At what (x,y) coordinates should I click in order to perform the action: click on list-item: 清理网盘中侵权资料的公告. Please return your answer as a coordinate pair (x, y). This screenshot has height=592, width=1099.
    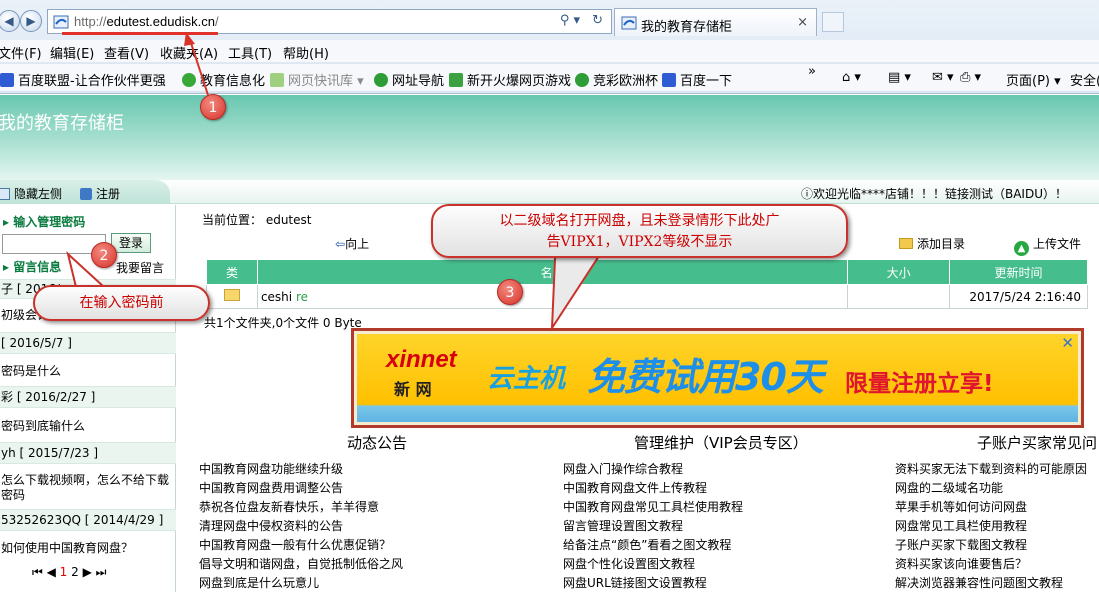
    Looking at the image, I should click on (271, 525).